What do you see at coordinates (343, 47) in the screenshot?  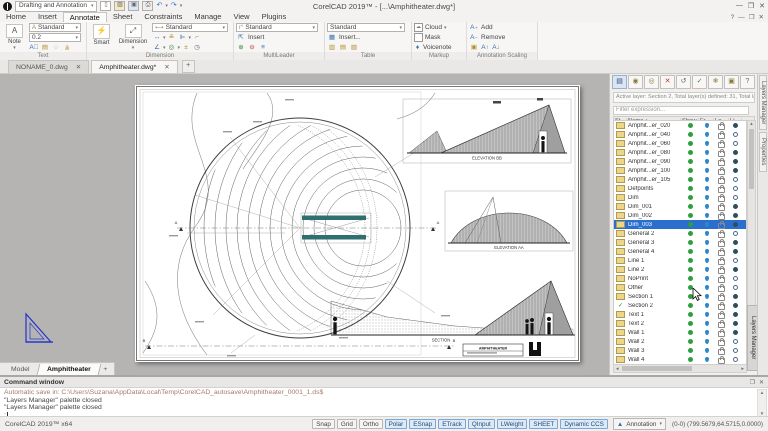 I see `table-cell-icon: ▤` at bounding box center [343, 47].